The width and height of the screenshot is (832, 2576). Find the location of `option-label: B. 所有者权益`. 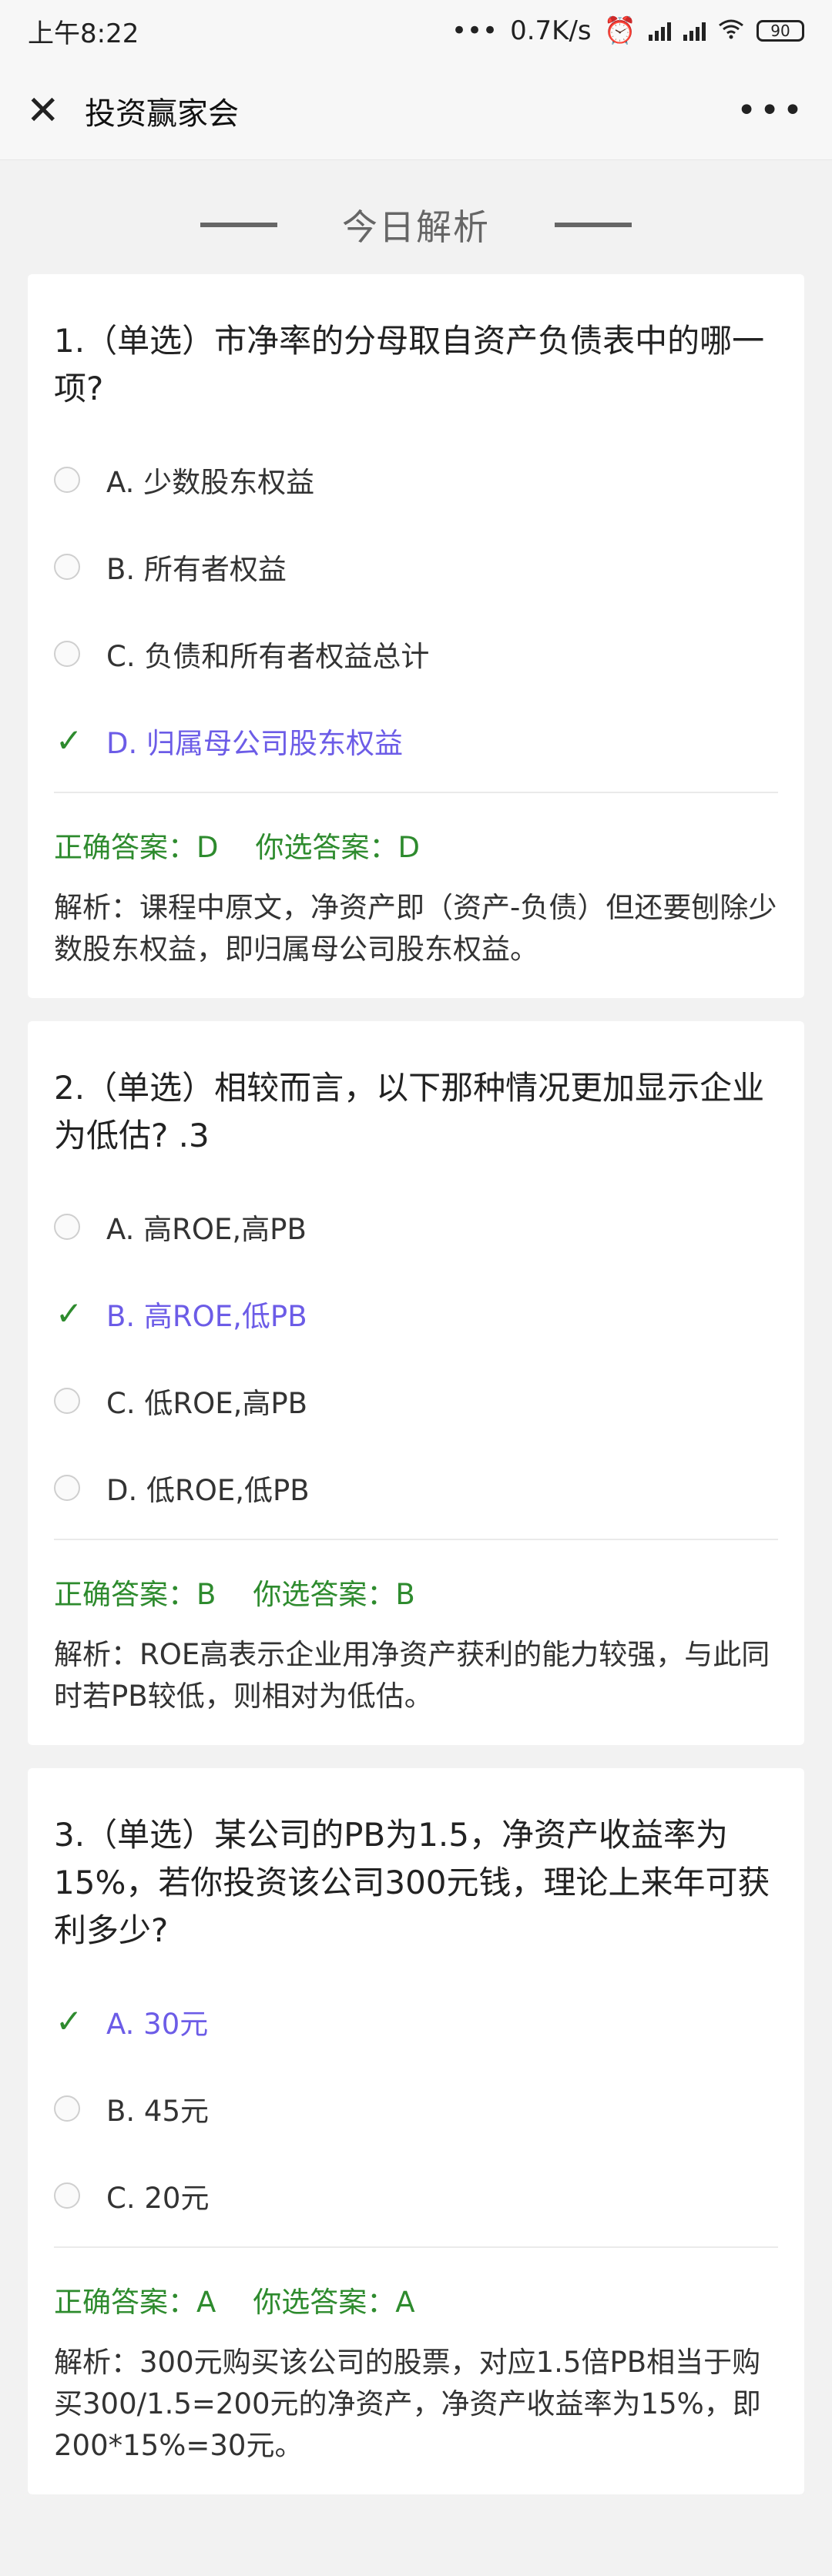

option-label: B. 所有者权益 is located at coordinates (196, 569).